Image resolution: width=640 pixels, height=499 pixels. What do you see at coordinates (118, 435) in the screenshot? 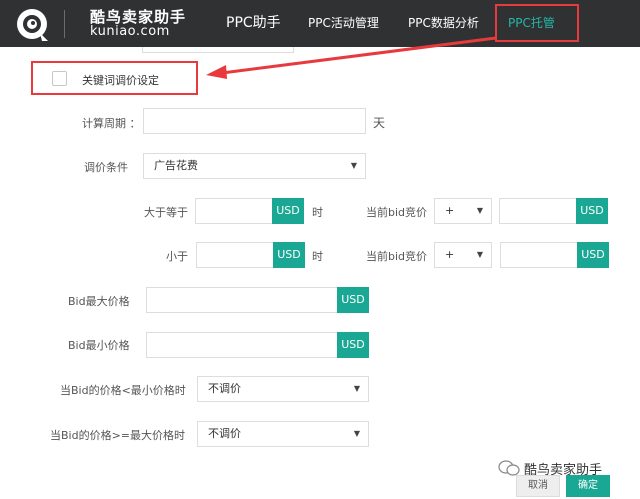
I see `above-max-label: 当Bid的价格>=最大价格时` at bounding box center [118, 435].